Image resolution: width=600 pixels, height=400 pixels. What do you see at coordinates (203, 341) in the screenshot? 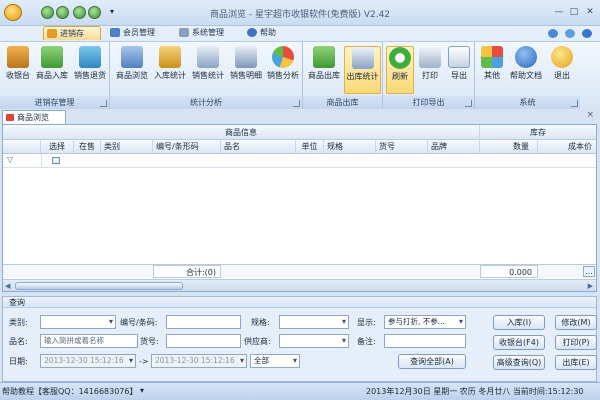
I see `item-no-input` at bounding box center [203, 341].